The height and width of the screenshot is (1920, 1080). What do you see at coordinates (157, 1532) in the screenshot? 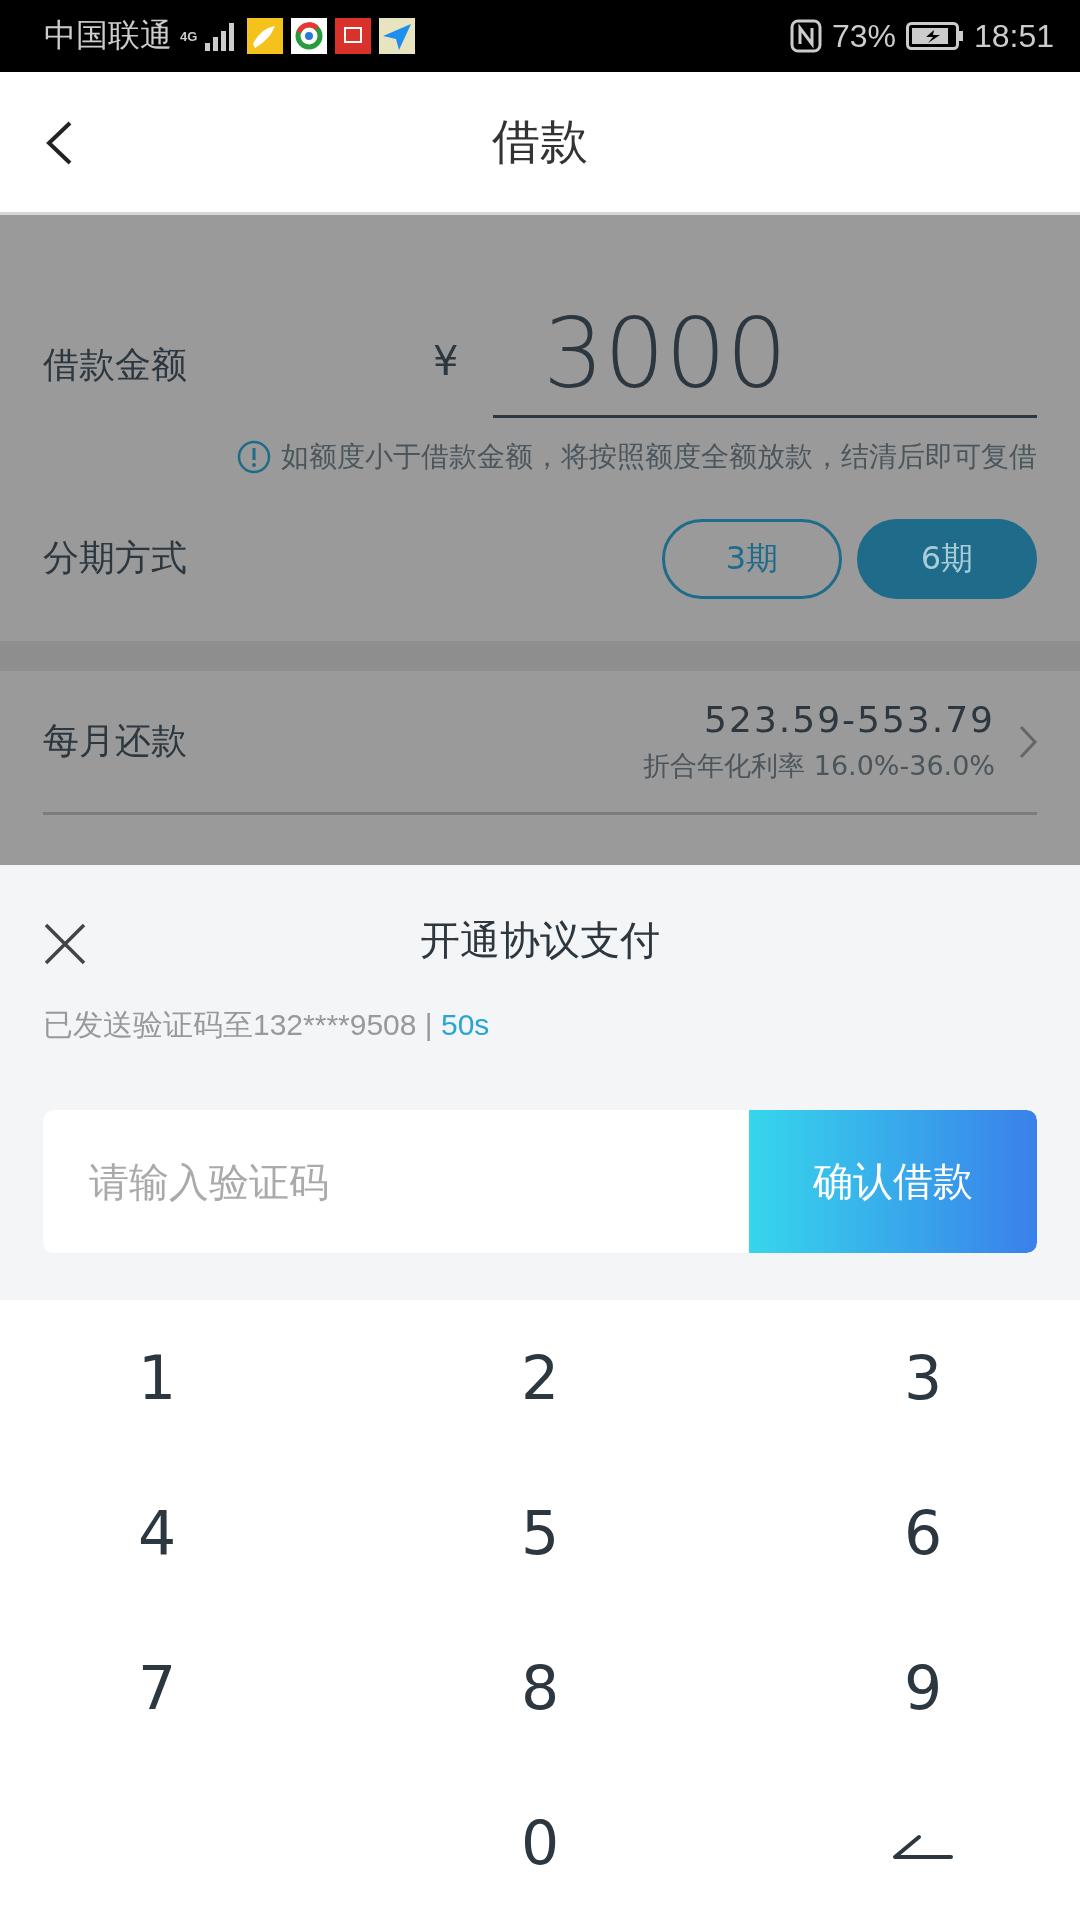
I see `digit-key: 4` at bounding box center [157, 1532].